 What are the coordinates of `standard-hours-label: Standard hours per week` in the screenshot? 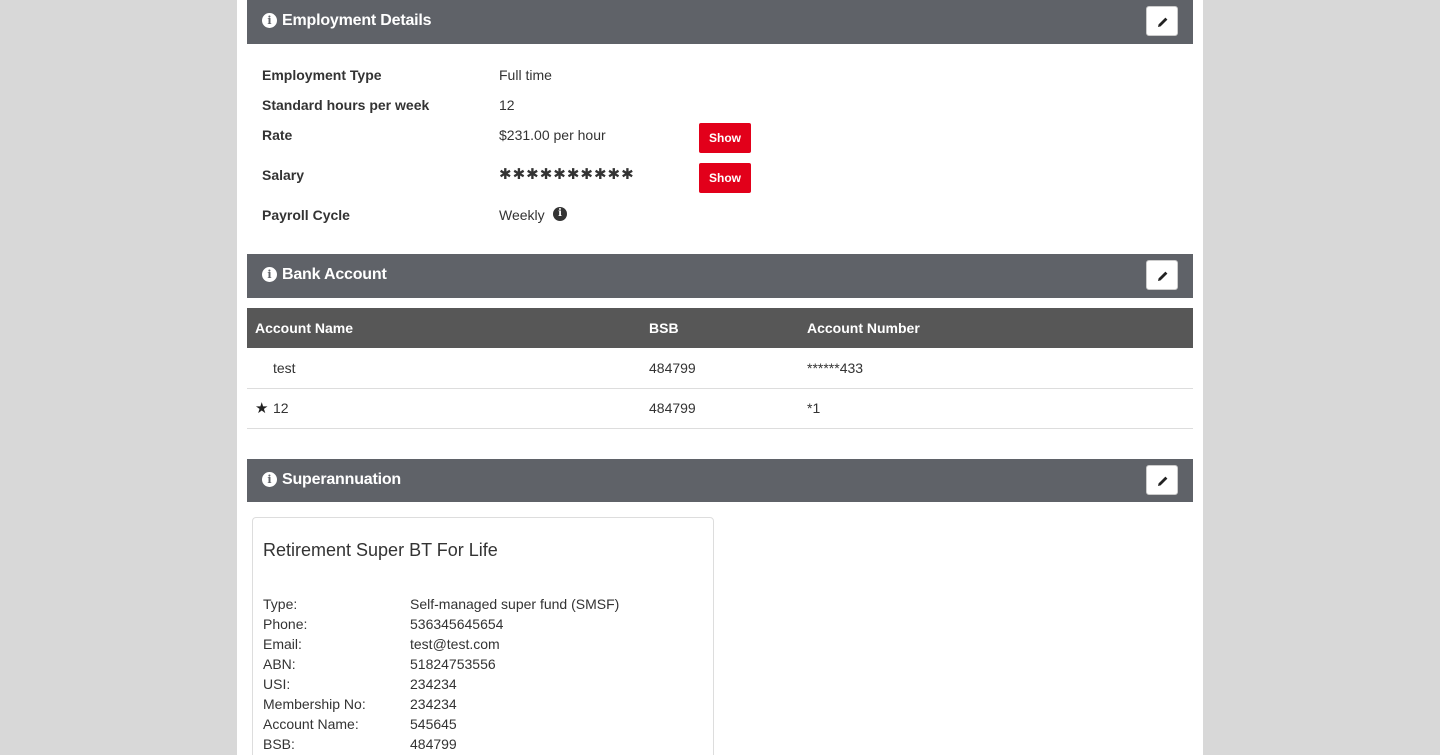 It's located at (346, 105).